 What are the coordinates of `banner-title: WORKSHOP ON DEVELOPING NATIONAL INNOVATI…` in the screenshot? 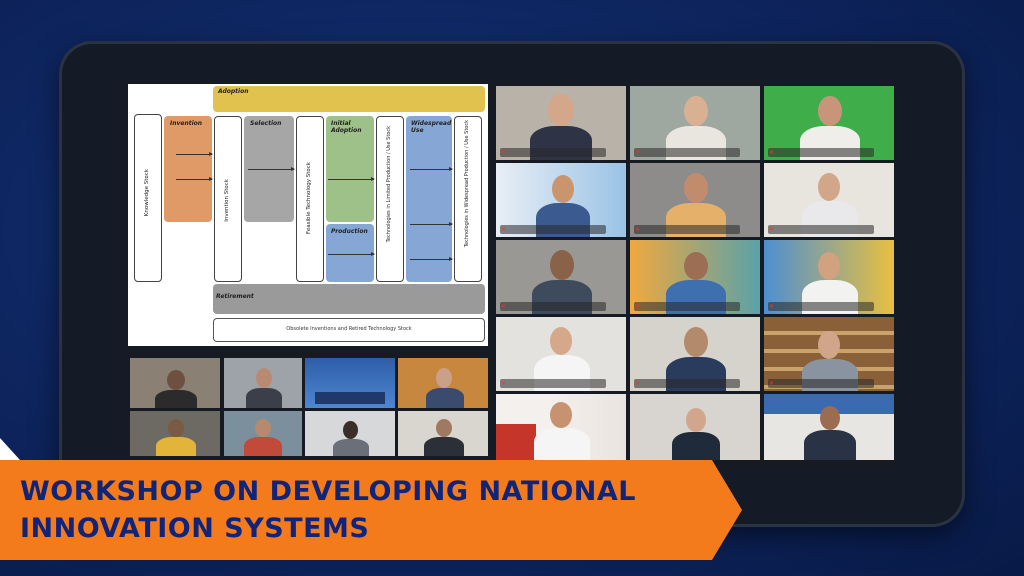 It's located at (370, 510).